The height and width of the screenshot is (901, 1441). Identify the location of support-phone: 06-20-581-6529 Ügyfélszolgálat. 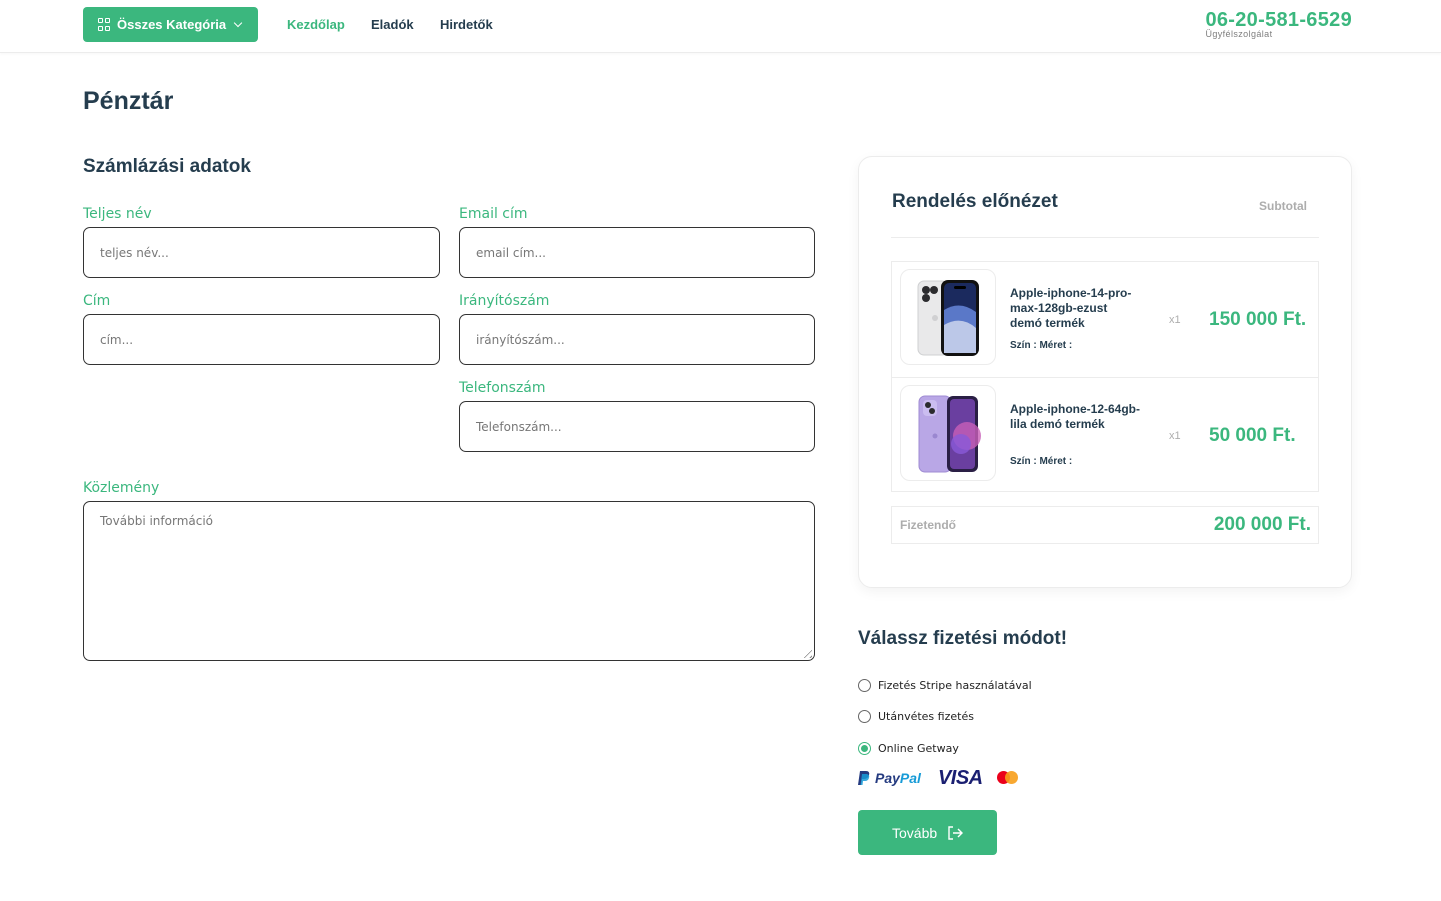
(1278, 24).